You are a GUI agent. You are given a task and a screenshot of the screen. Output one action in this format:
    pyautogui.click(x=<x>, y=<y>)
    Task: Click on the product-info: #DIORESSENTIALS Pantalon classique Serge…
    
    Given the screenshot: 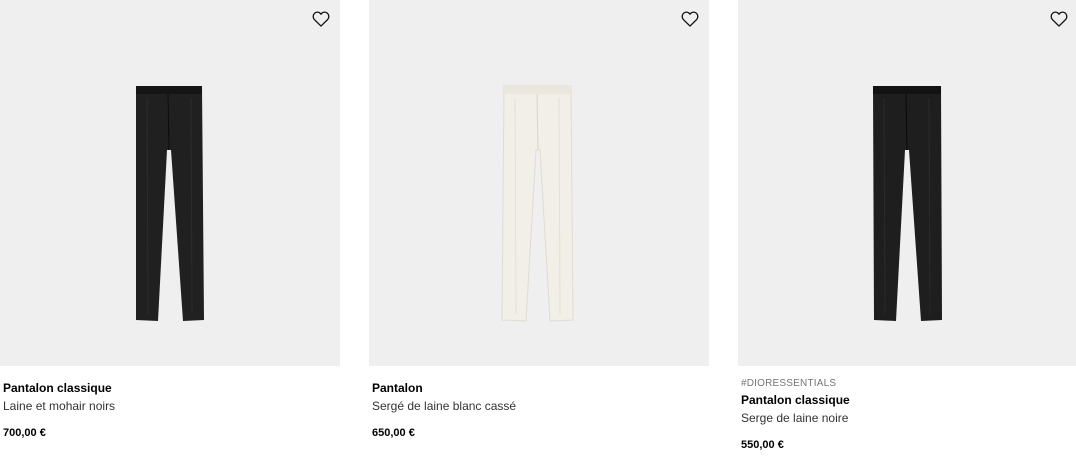 What is the action you would take?
    pyautogui.click(x=908, y=415)
    